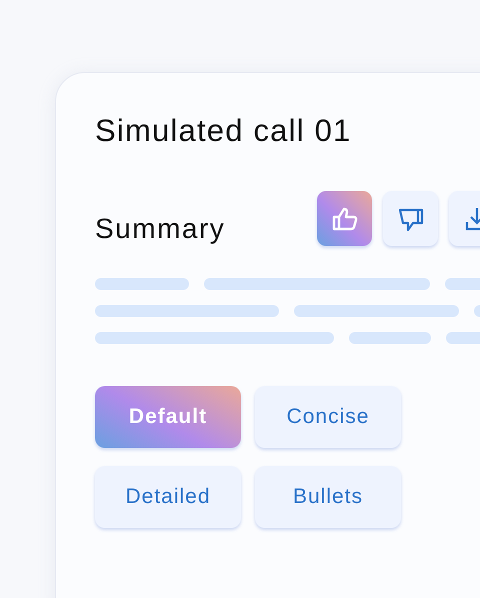 Image resolution: width=480 pixels, height=598 pixels. I want to click on thumbs-down-button, so click(410, 218).